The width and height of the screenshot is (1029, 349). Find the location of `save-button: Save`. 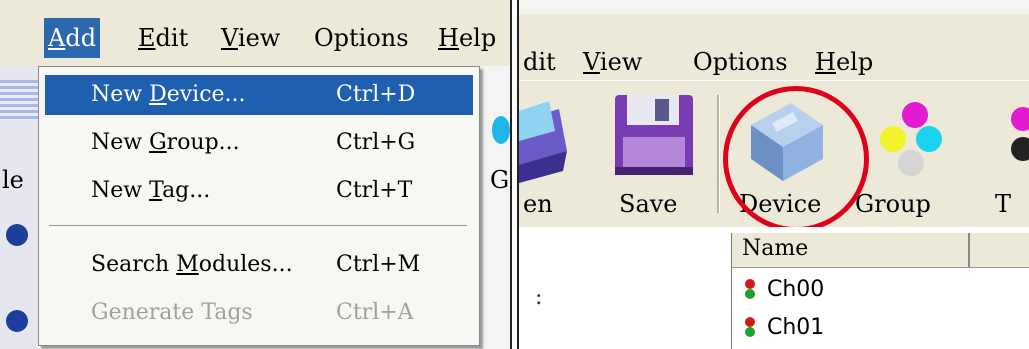

save-button: Save is located at coordinates (654, 154).